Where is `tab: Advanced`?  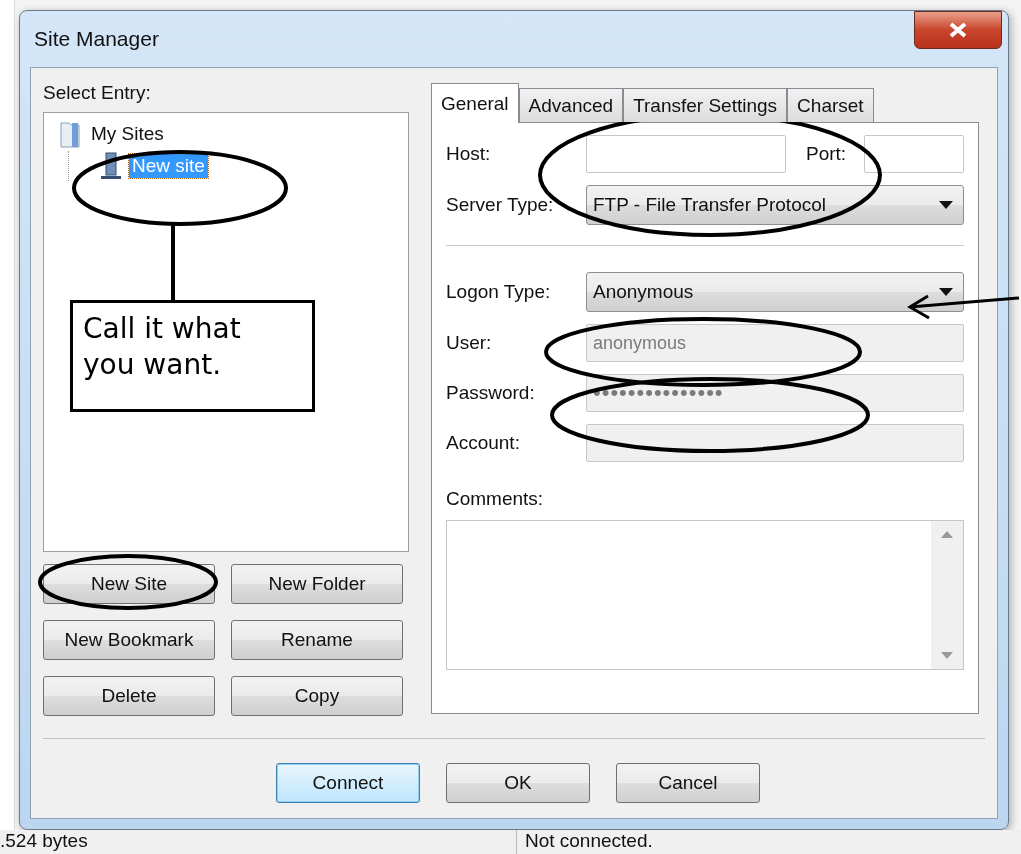 tab: Advanced is located at coordinates (571, 105).